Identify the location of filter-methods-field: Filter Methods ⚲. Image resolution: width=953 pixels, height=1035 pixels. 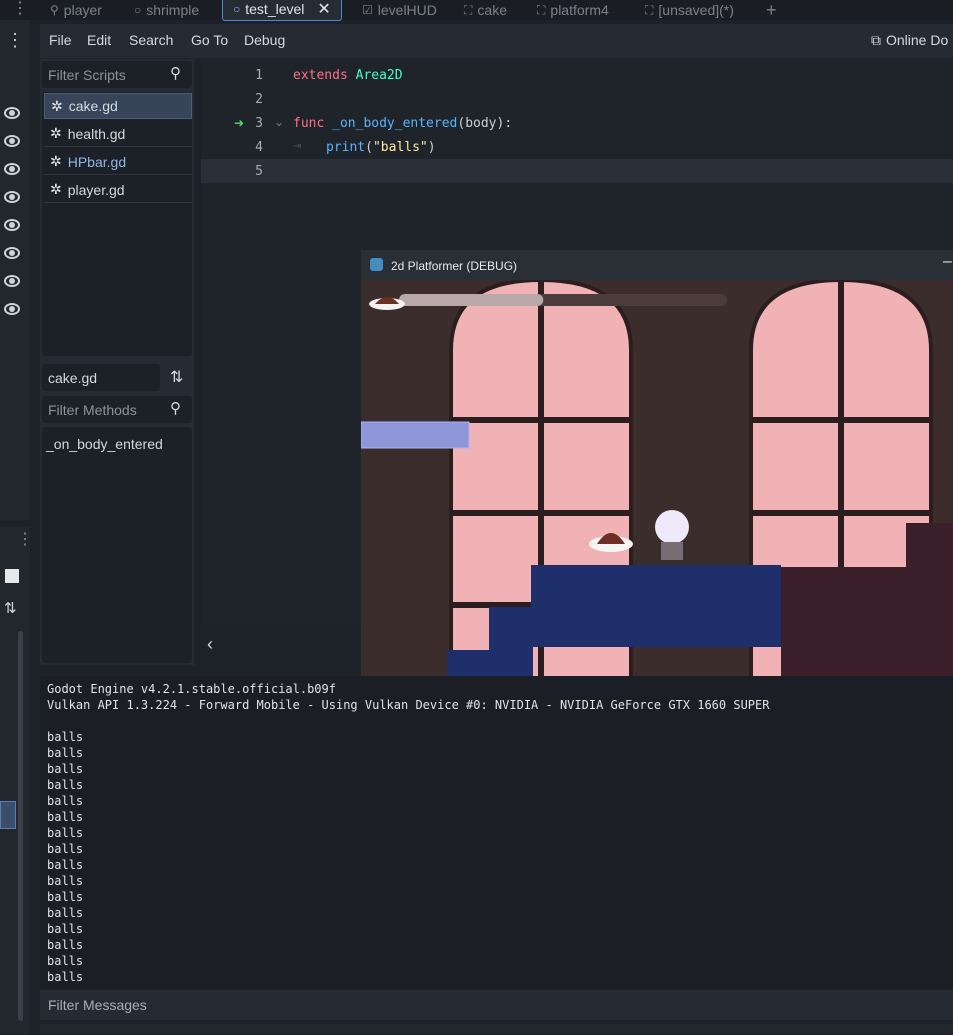
(117, 409).